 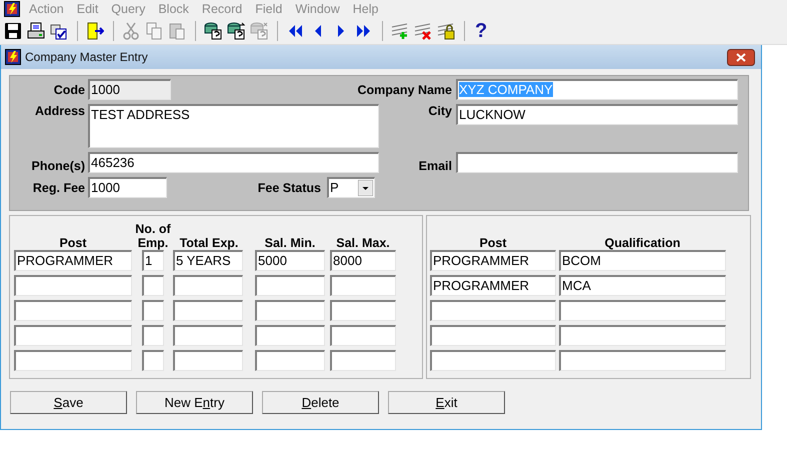 What do you see at coordinates (57, 166) in the screenshot?
I see `field-label: Phone(s)` at bounding box center [57, 166].